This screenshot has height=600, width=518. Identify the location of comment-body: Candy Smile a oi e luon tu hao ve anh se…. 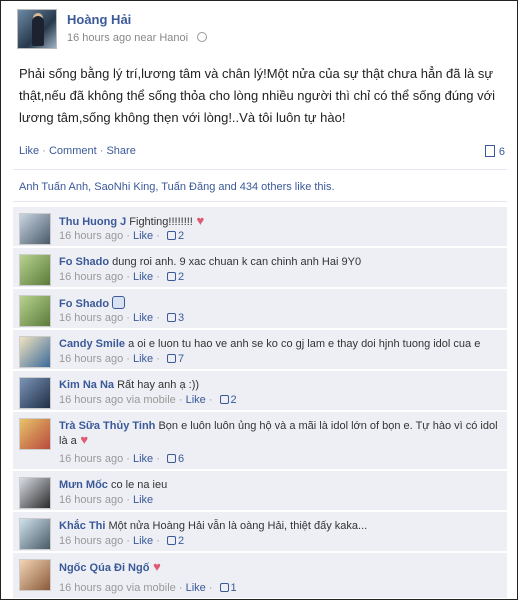
(279, 344).